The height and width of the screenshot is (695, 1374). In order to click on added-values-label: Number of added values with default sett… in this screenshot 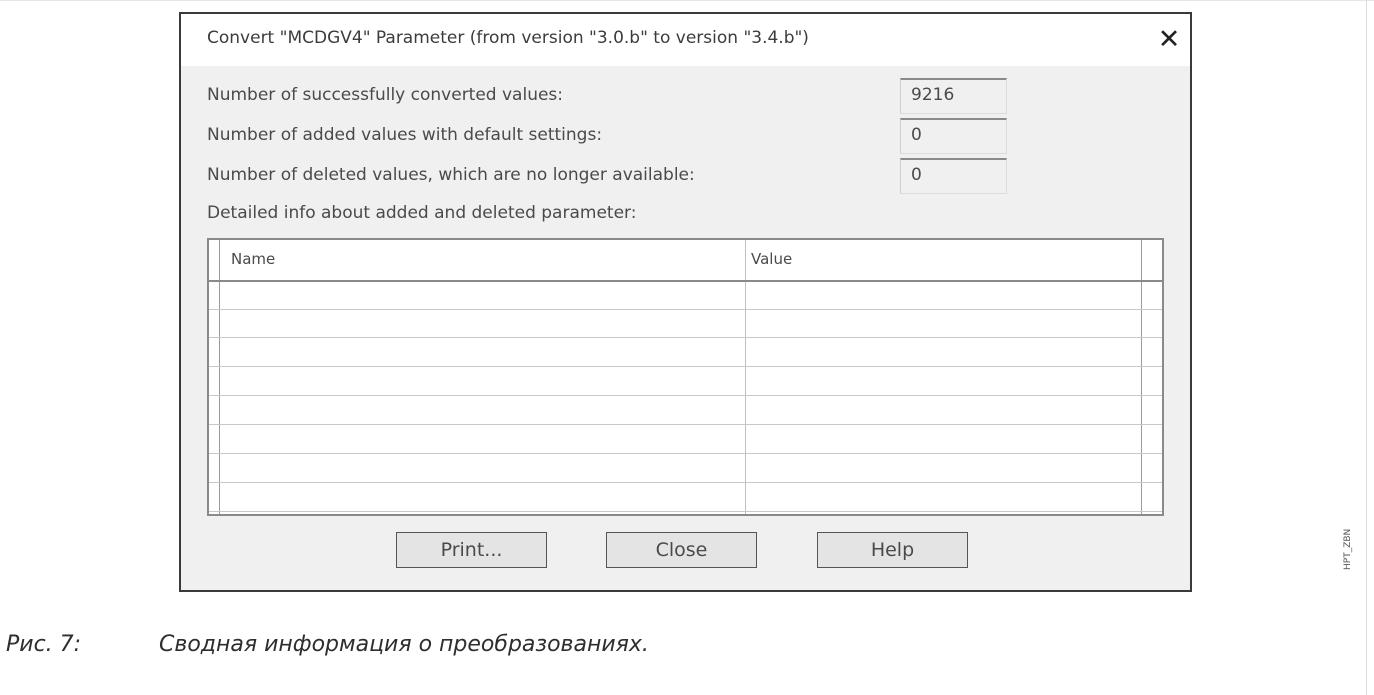, I will do `click(405, 135)`.